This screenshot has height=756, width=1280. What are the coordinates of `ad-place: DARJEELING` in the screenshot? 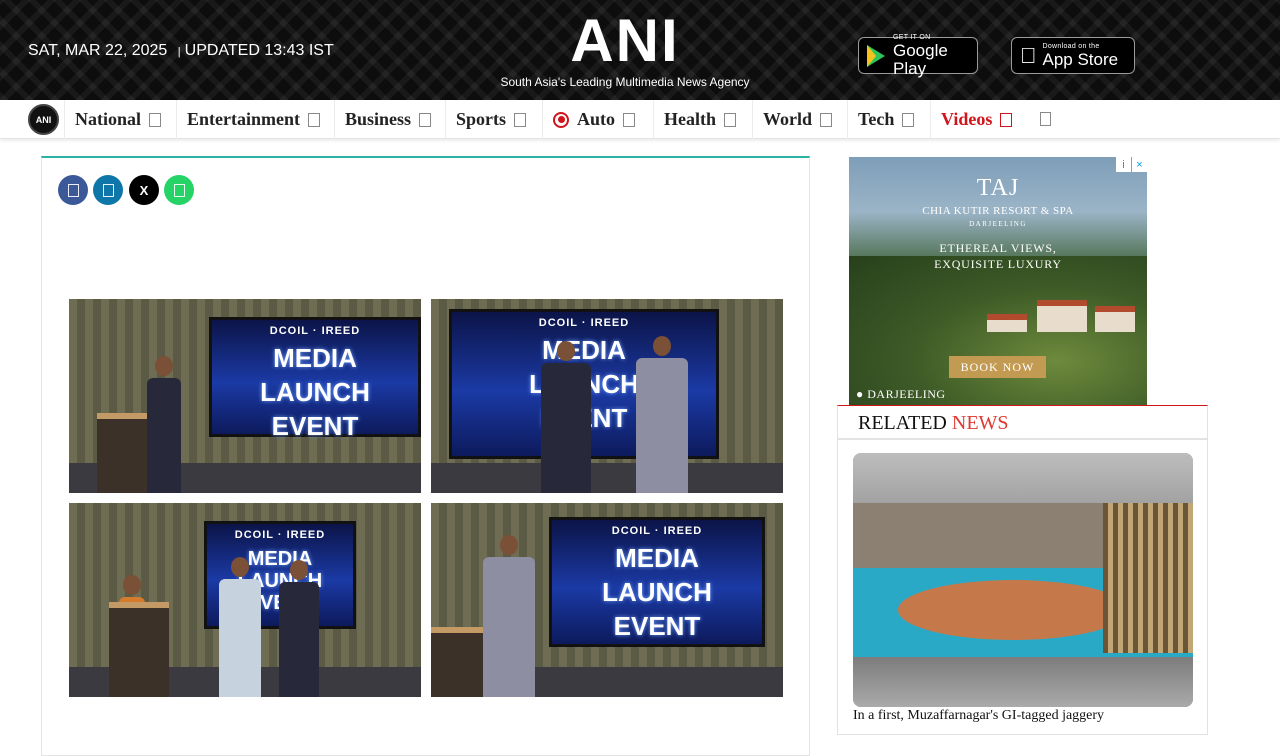 It's located at (998, 224).